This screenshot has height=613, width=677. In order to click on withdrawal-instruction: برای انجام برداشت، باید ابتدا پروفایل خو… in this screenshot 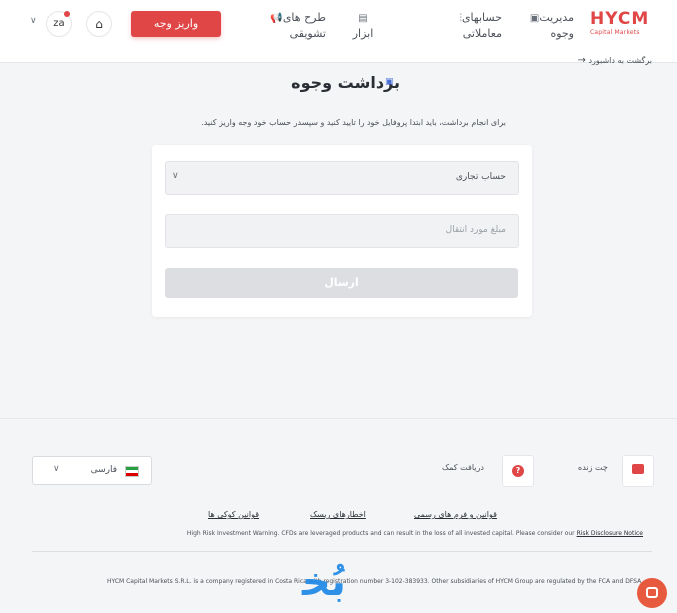, I will do `click(353, 122)`.